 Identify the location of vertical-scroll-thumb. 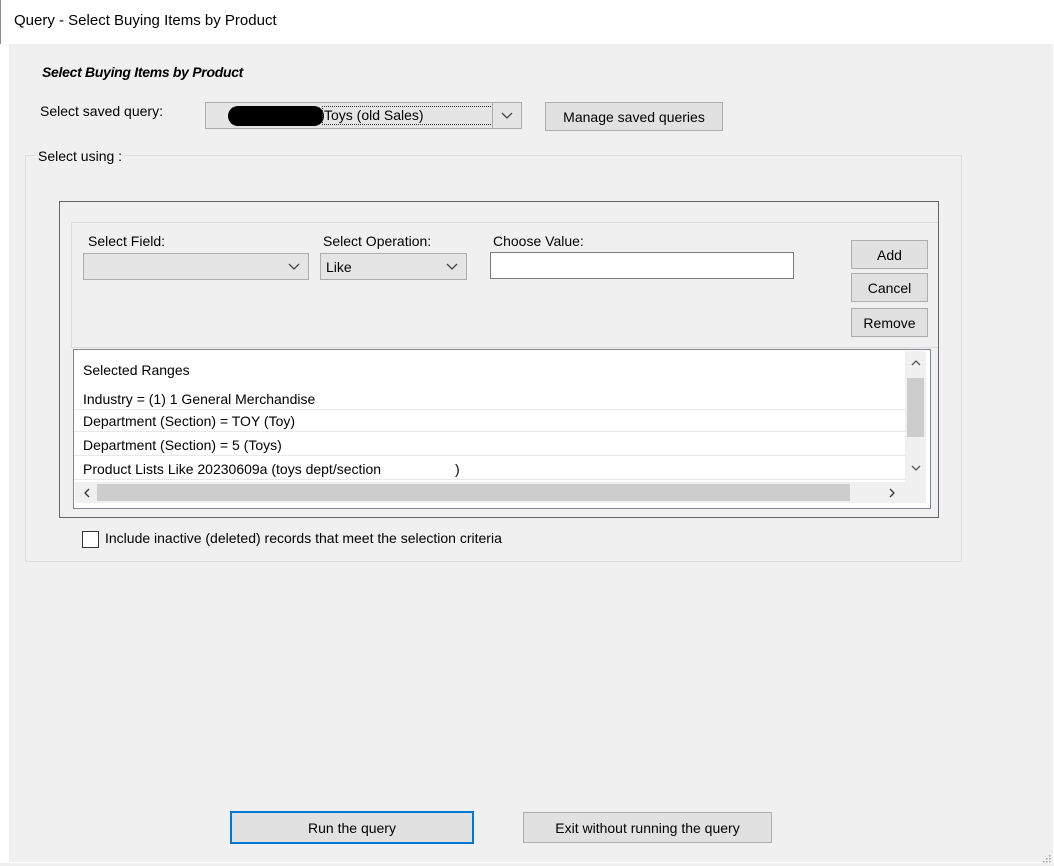
(915, 407).